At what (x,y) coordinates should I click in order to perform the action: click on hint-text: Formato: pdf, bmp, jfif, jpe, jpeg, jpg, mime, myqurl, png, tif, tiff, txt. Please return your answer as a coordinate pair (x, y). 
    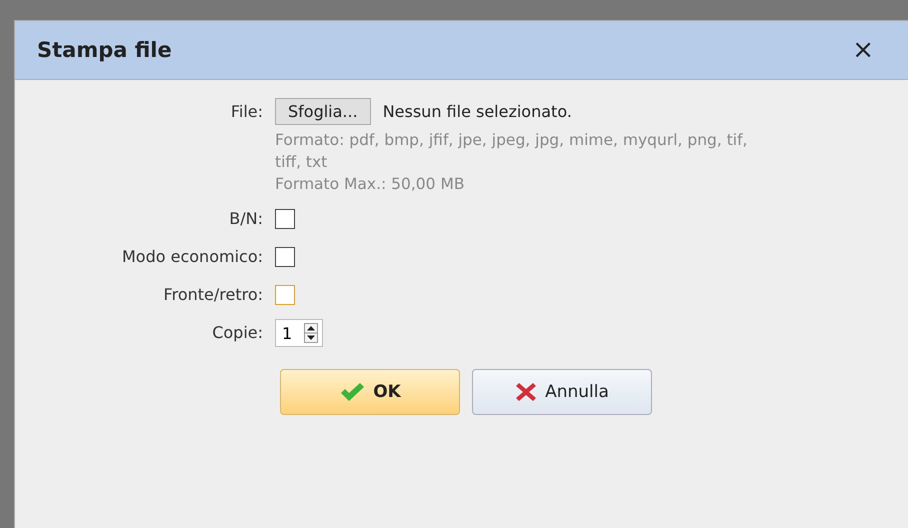
    Looking at the image, I should click on (511, 151).